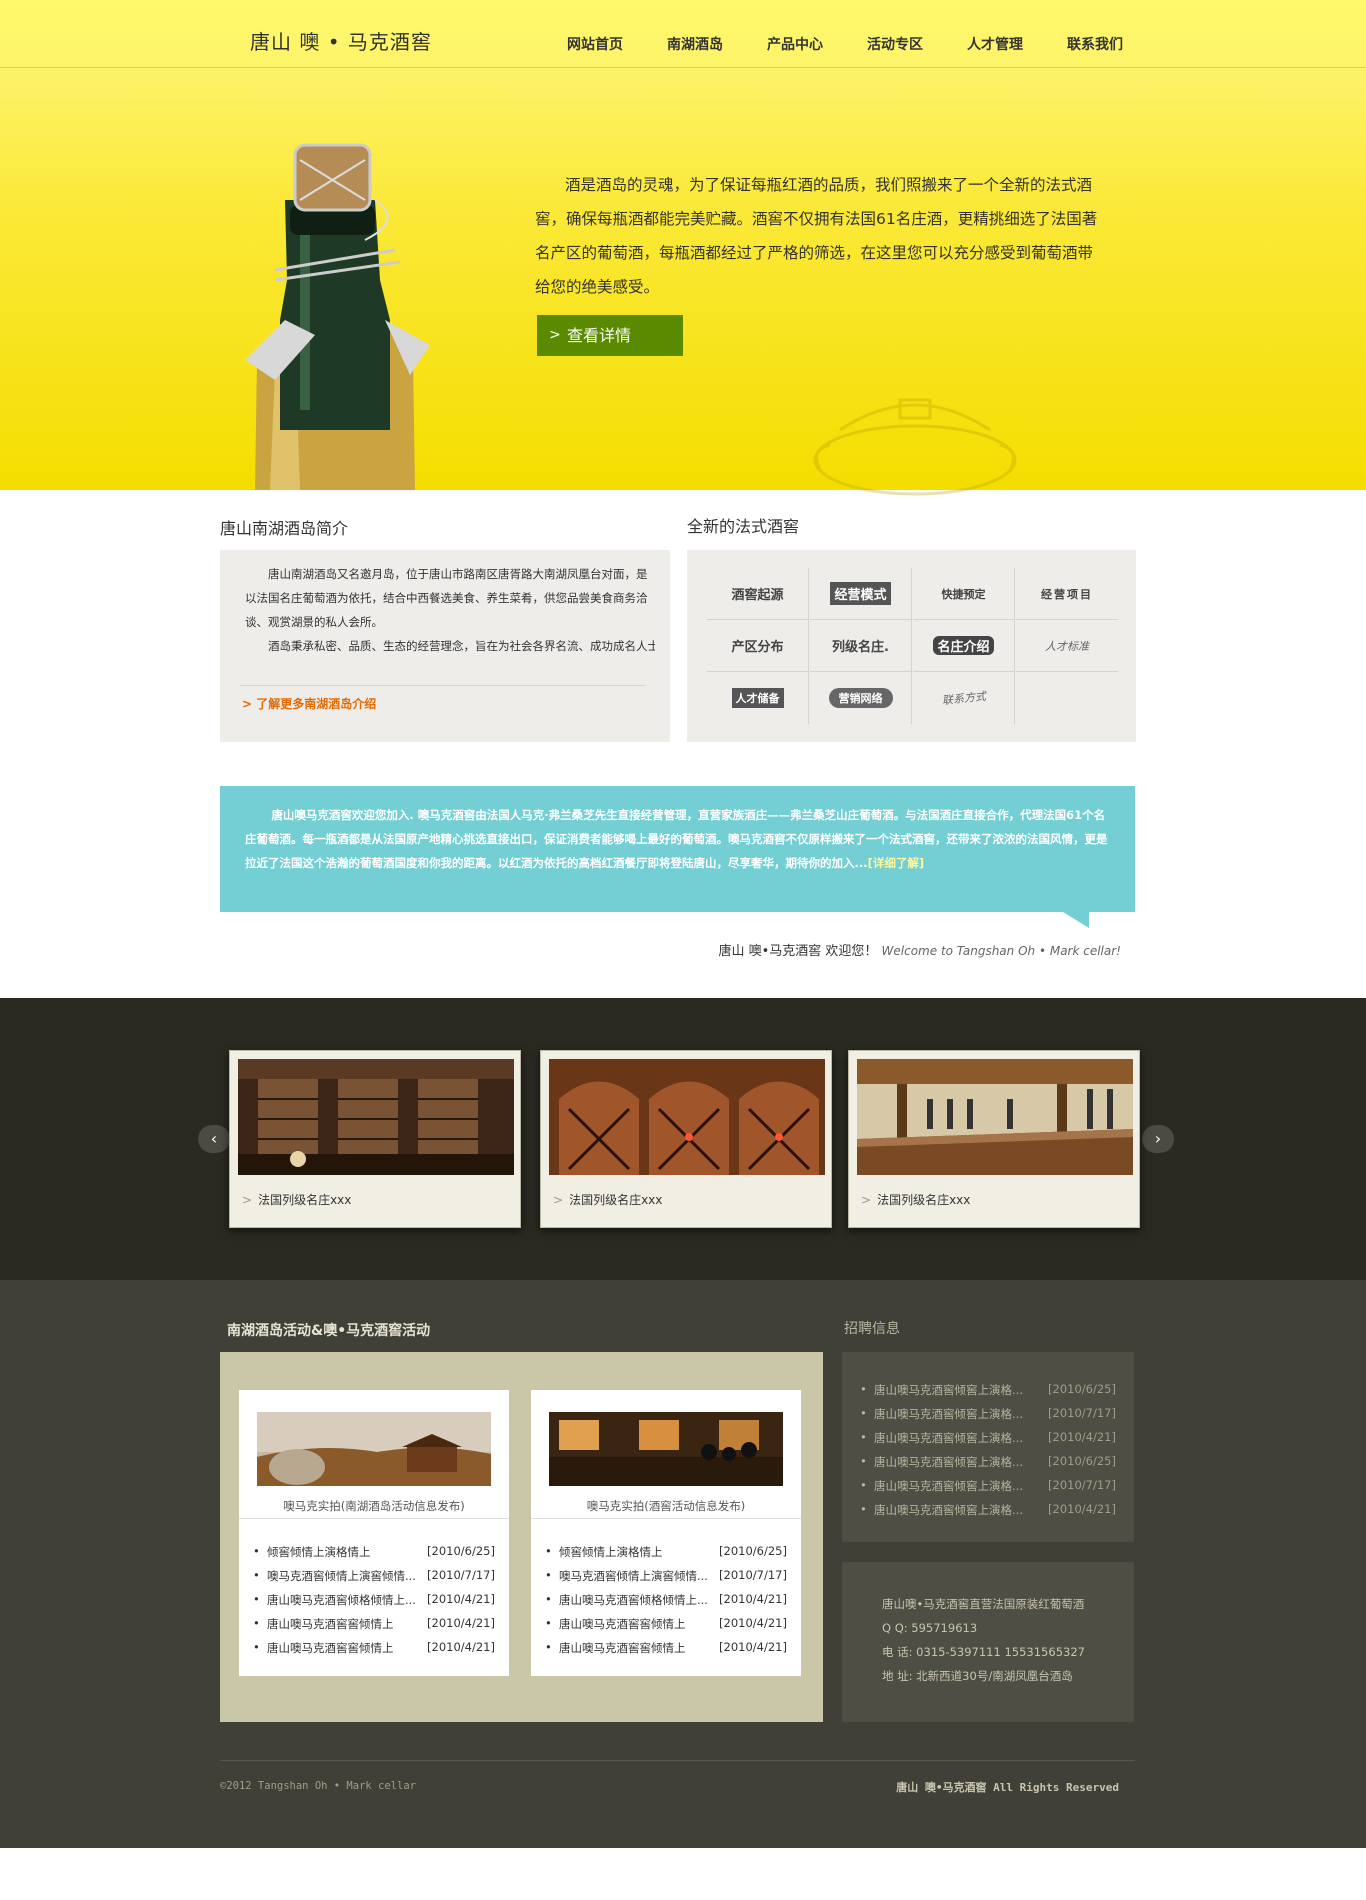 Image resolution: width=1366 pixels, height=1900 pixels. Describe the element at coordinates (374, 1518) in the screenshot. I see `divider` at that location.